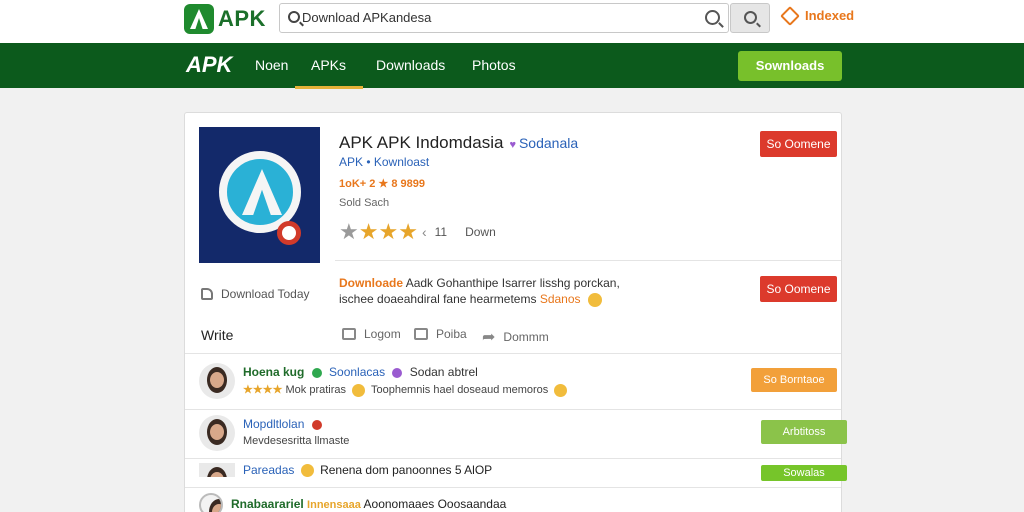  Describe the element at coordinates (328, 65) in the screenshot. I see `nav-item-apks: APKs` at that location.